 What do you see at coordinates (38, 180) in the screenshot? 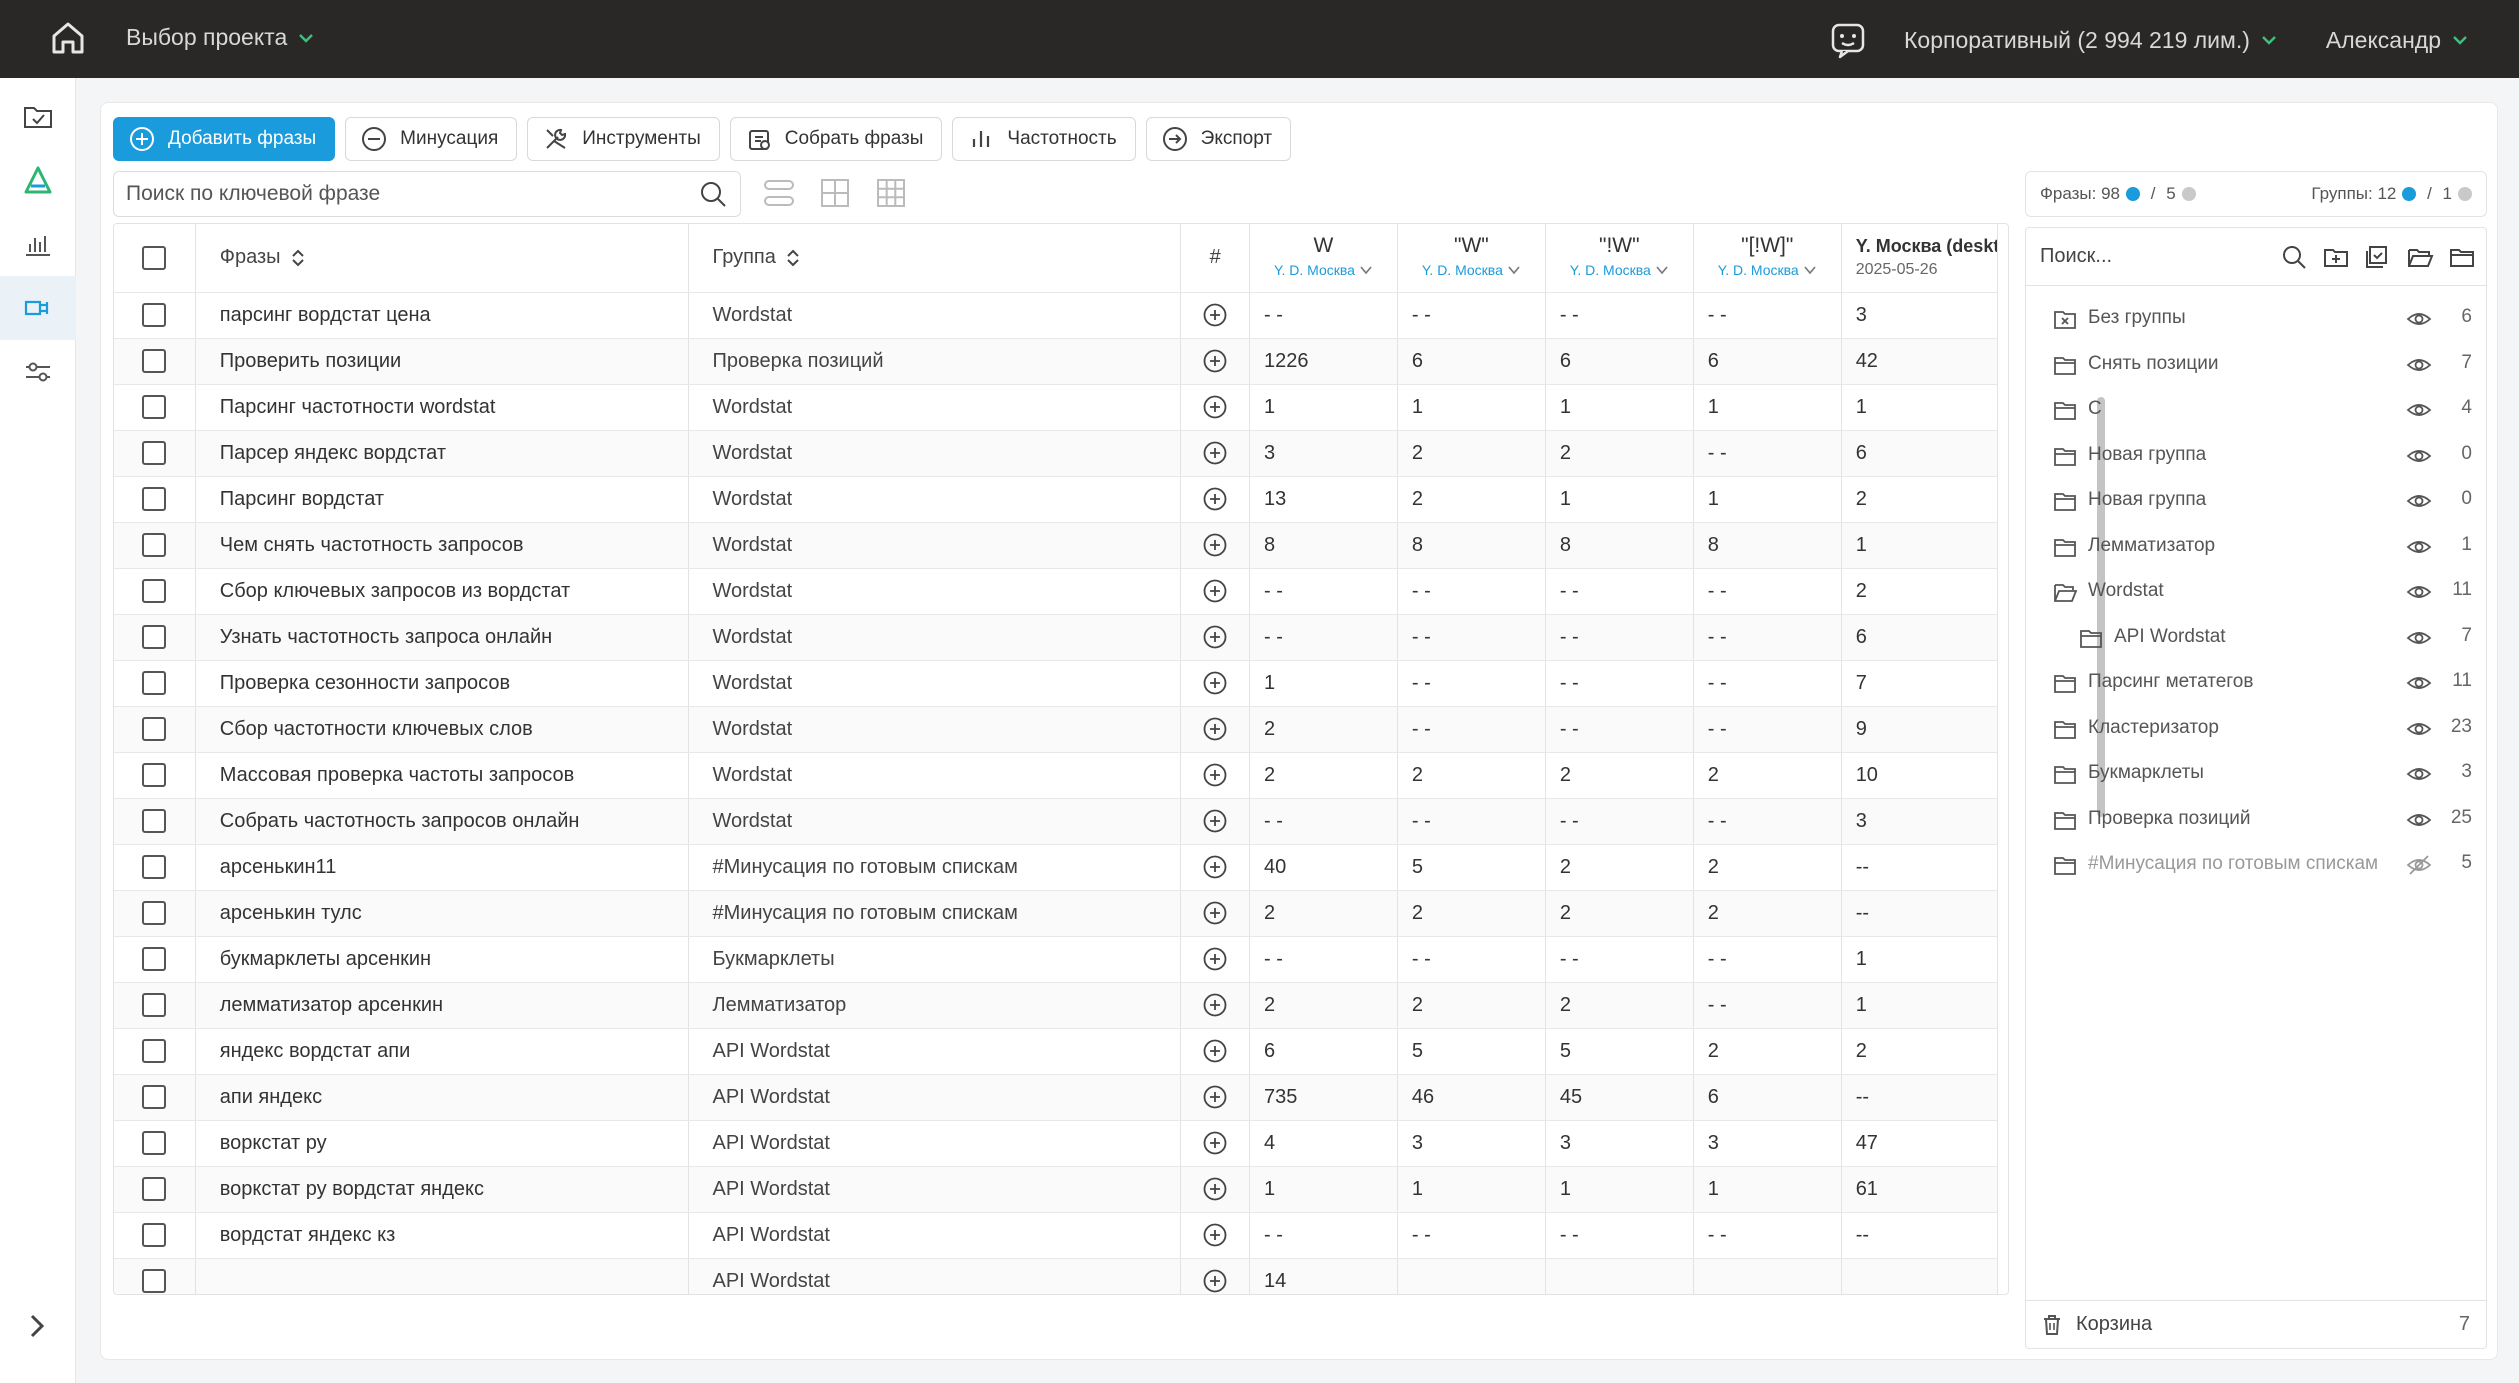
I see `rail-logo` at bounding box center [38, 180].